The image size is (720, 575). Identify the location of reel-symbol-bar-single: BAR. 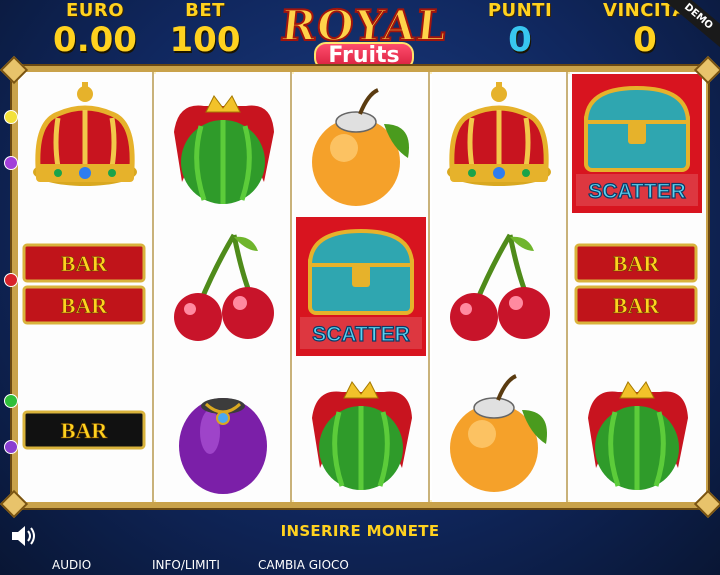
(85, 429).